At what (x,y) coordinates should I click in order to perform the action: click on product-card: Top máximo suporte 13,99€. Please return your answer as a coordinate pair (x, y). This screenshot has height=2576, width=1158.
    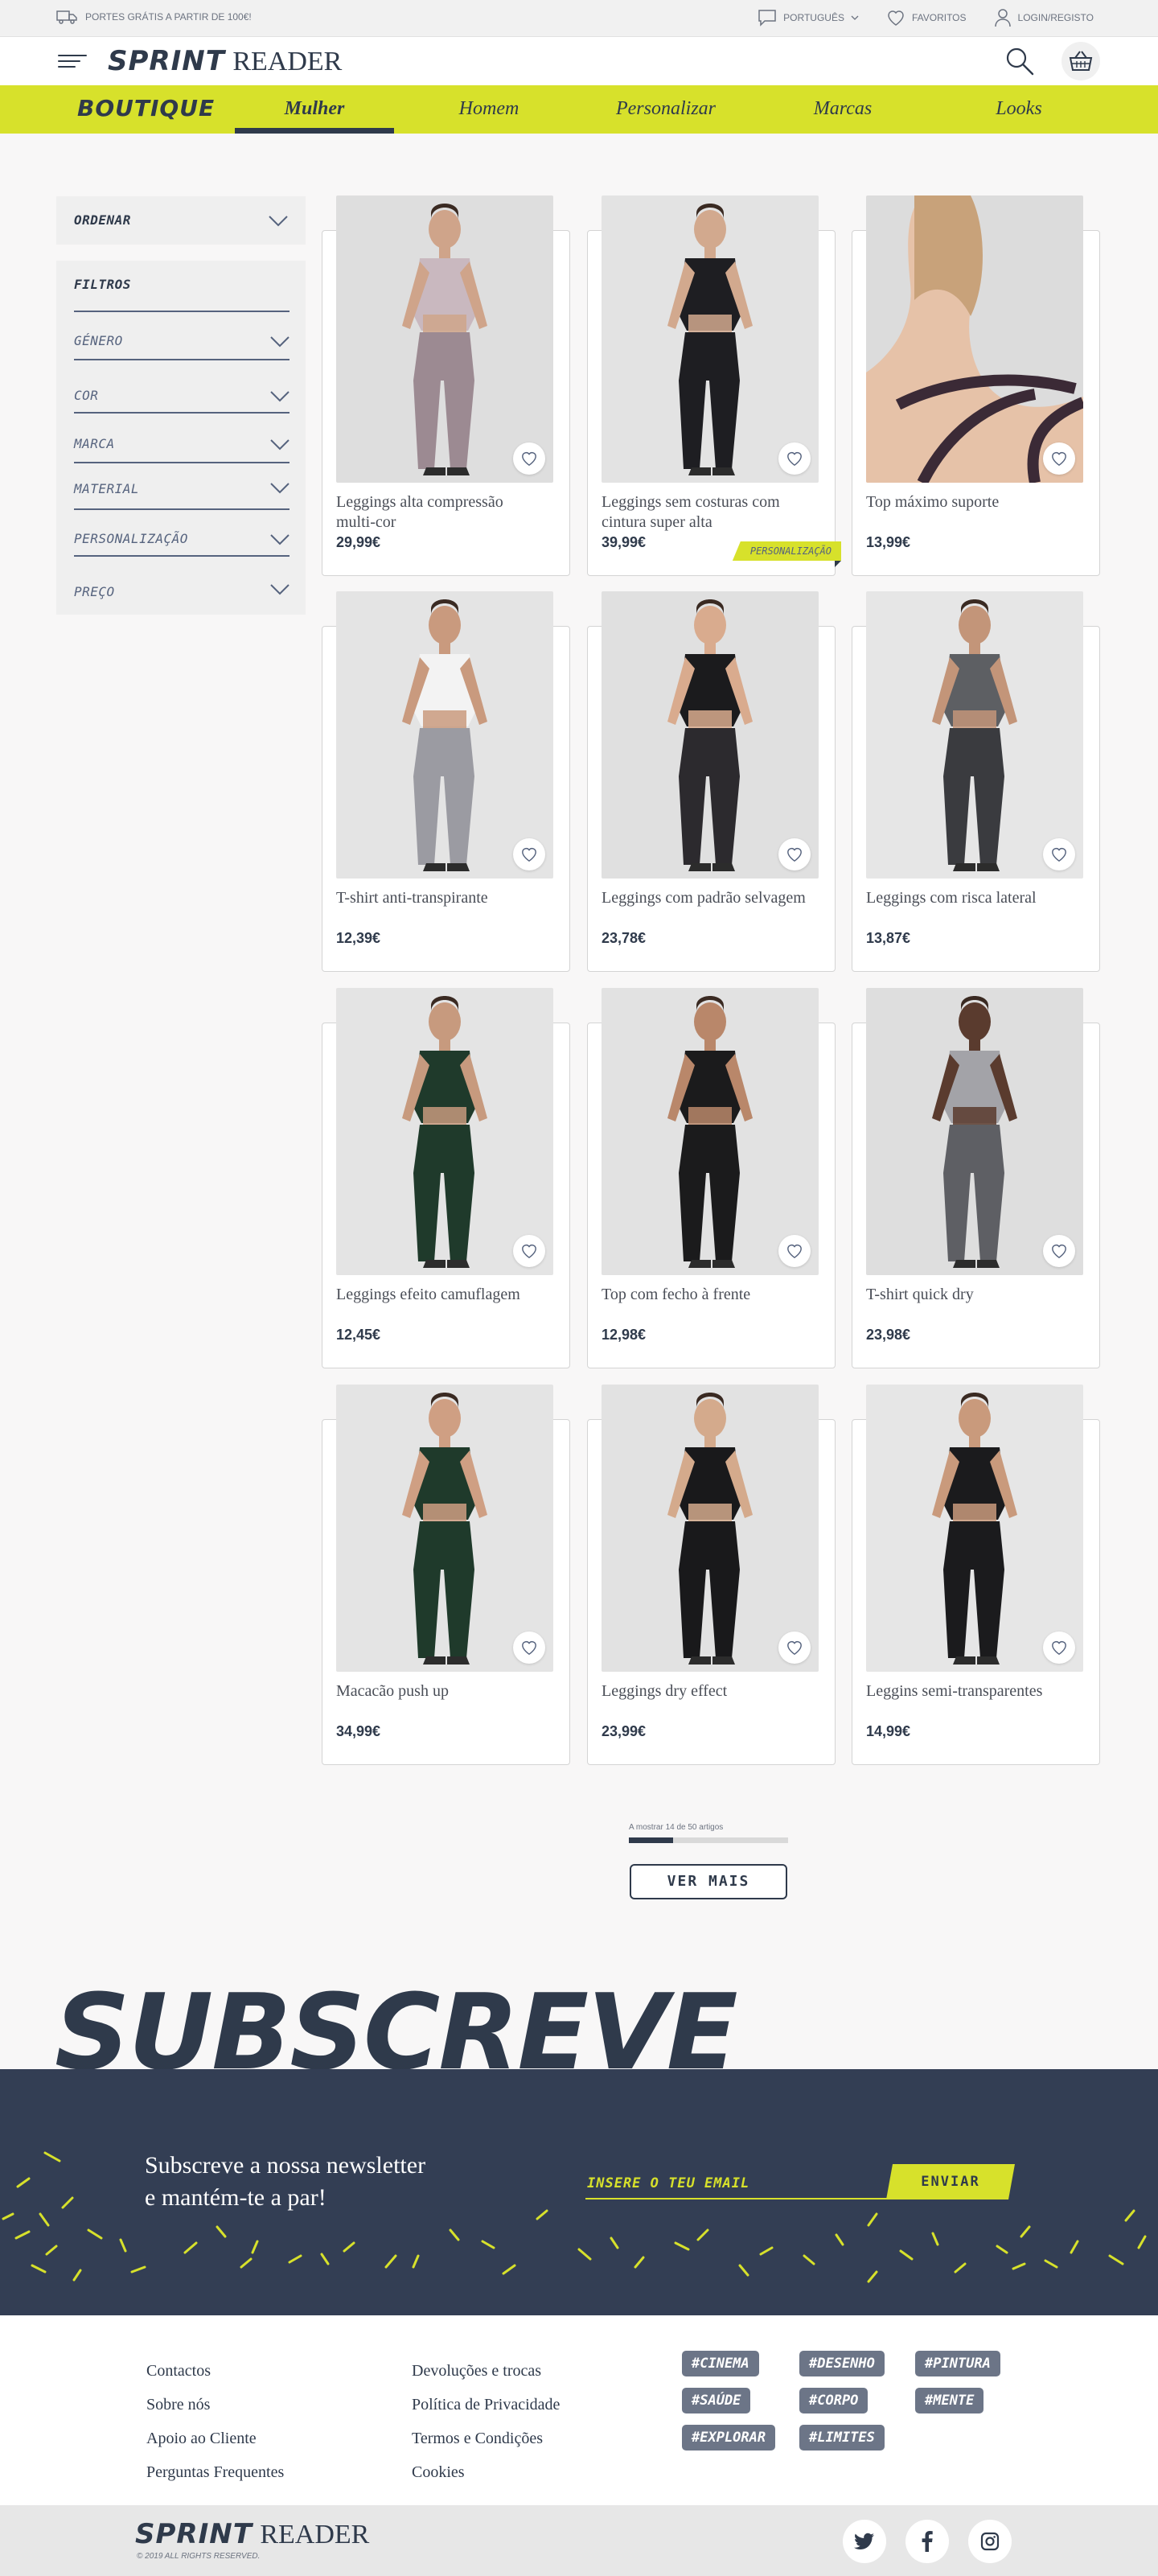
    Looking at the image, I should click on (976, 385).